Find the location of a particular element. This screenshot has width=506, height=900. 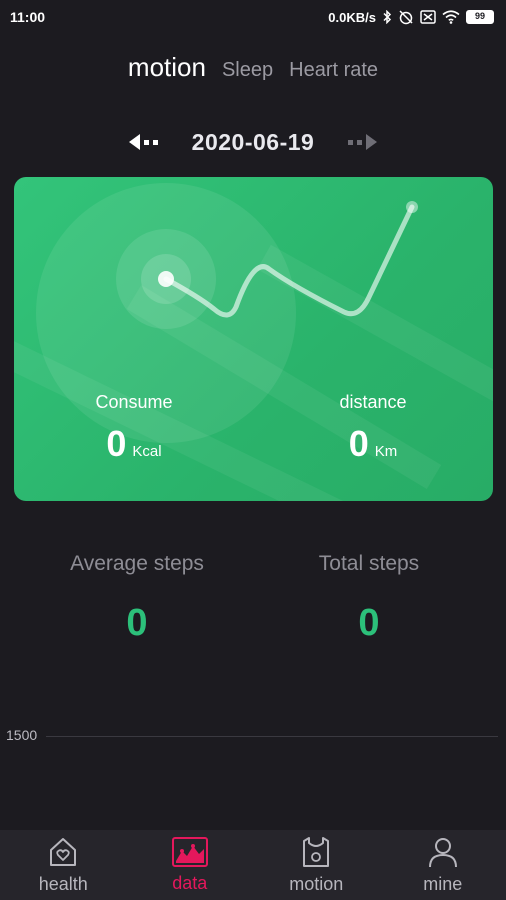

distance-value-row: 0 Km is located at coordinates (373, 444).